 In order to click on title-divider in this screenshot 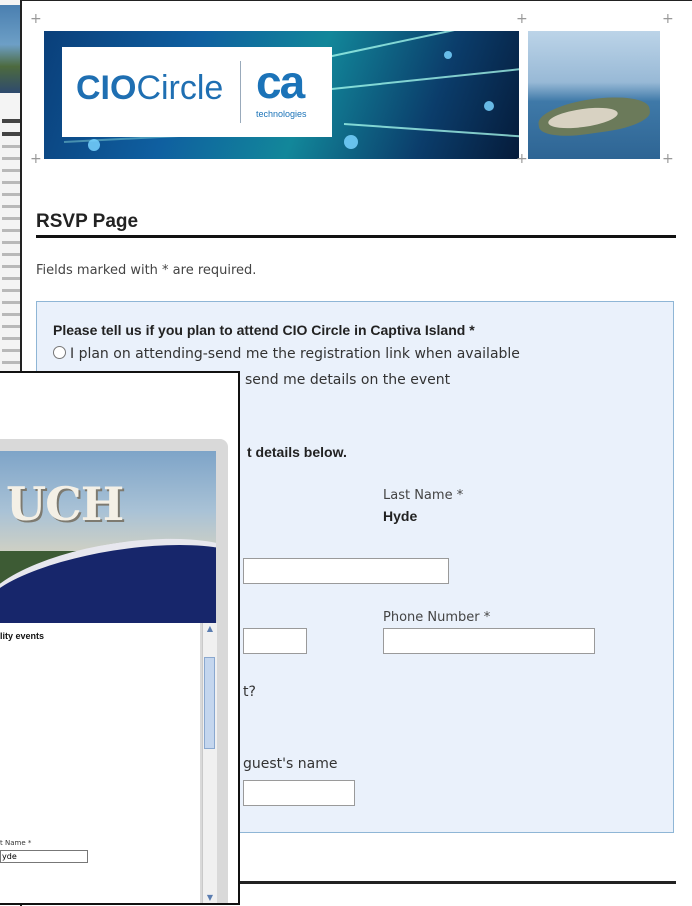, I will do `click(356, 236)`.